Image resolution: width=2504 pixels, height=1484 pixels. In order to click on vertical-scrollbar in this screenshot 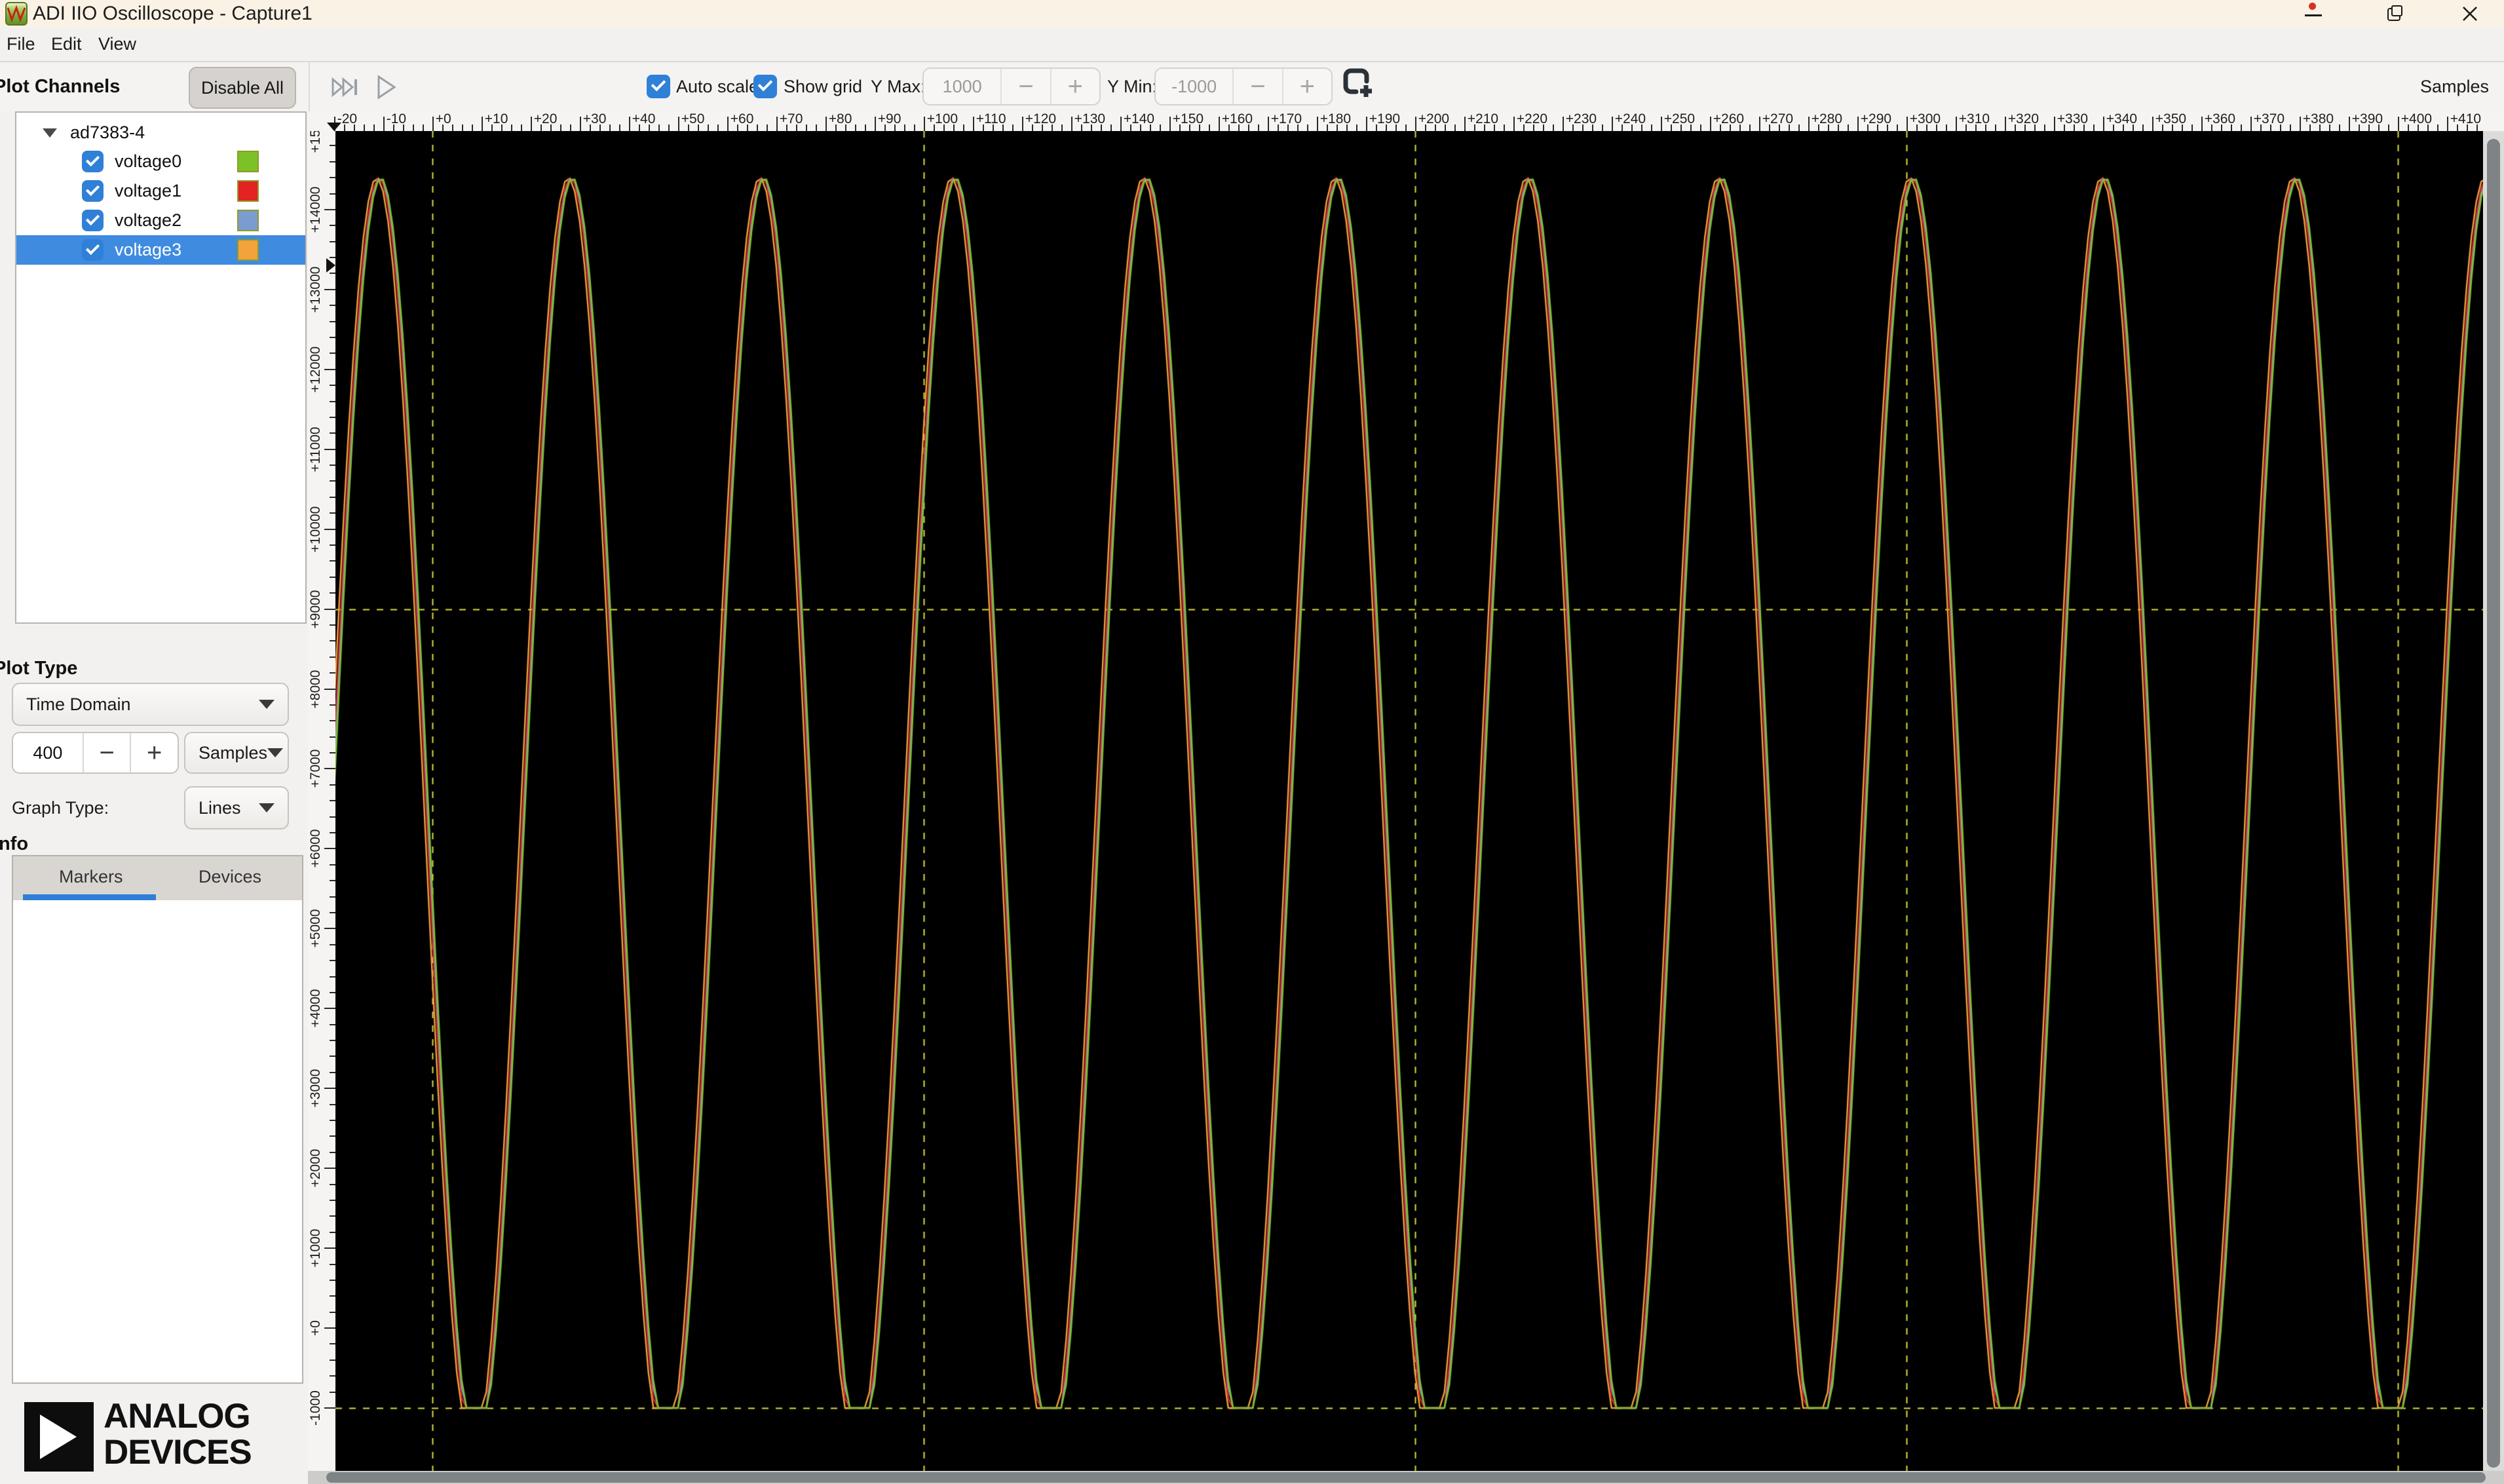, I will do `click(2493, 801)`.